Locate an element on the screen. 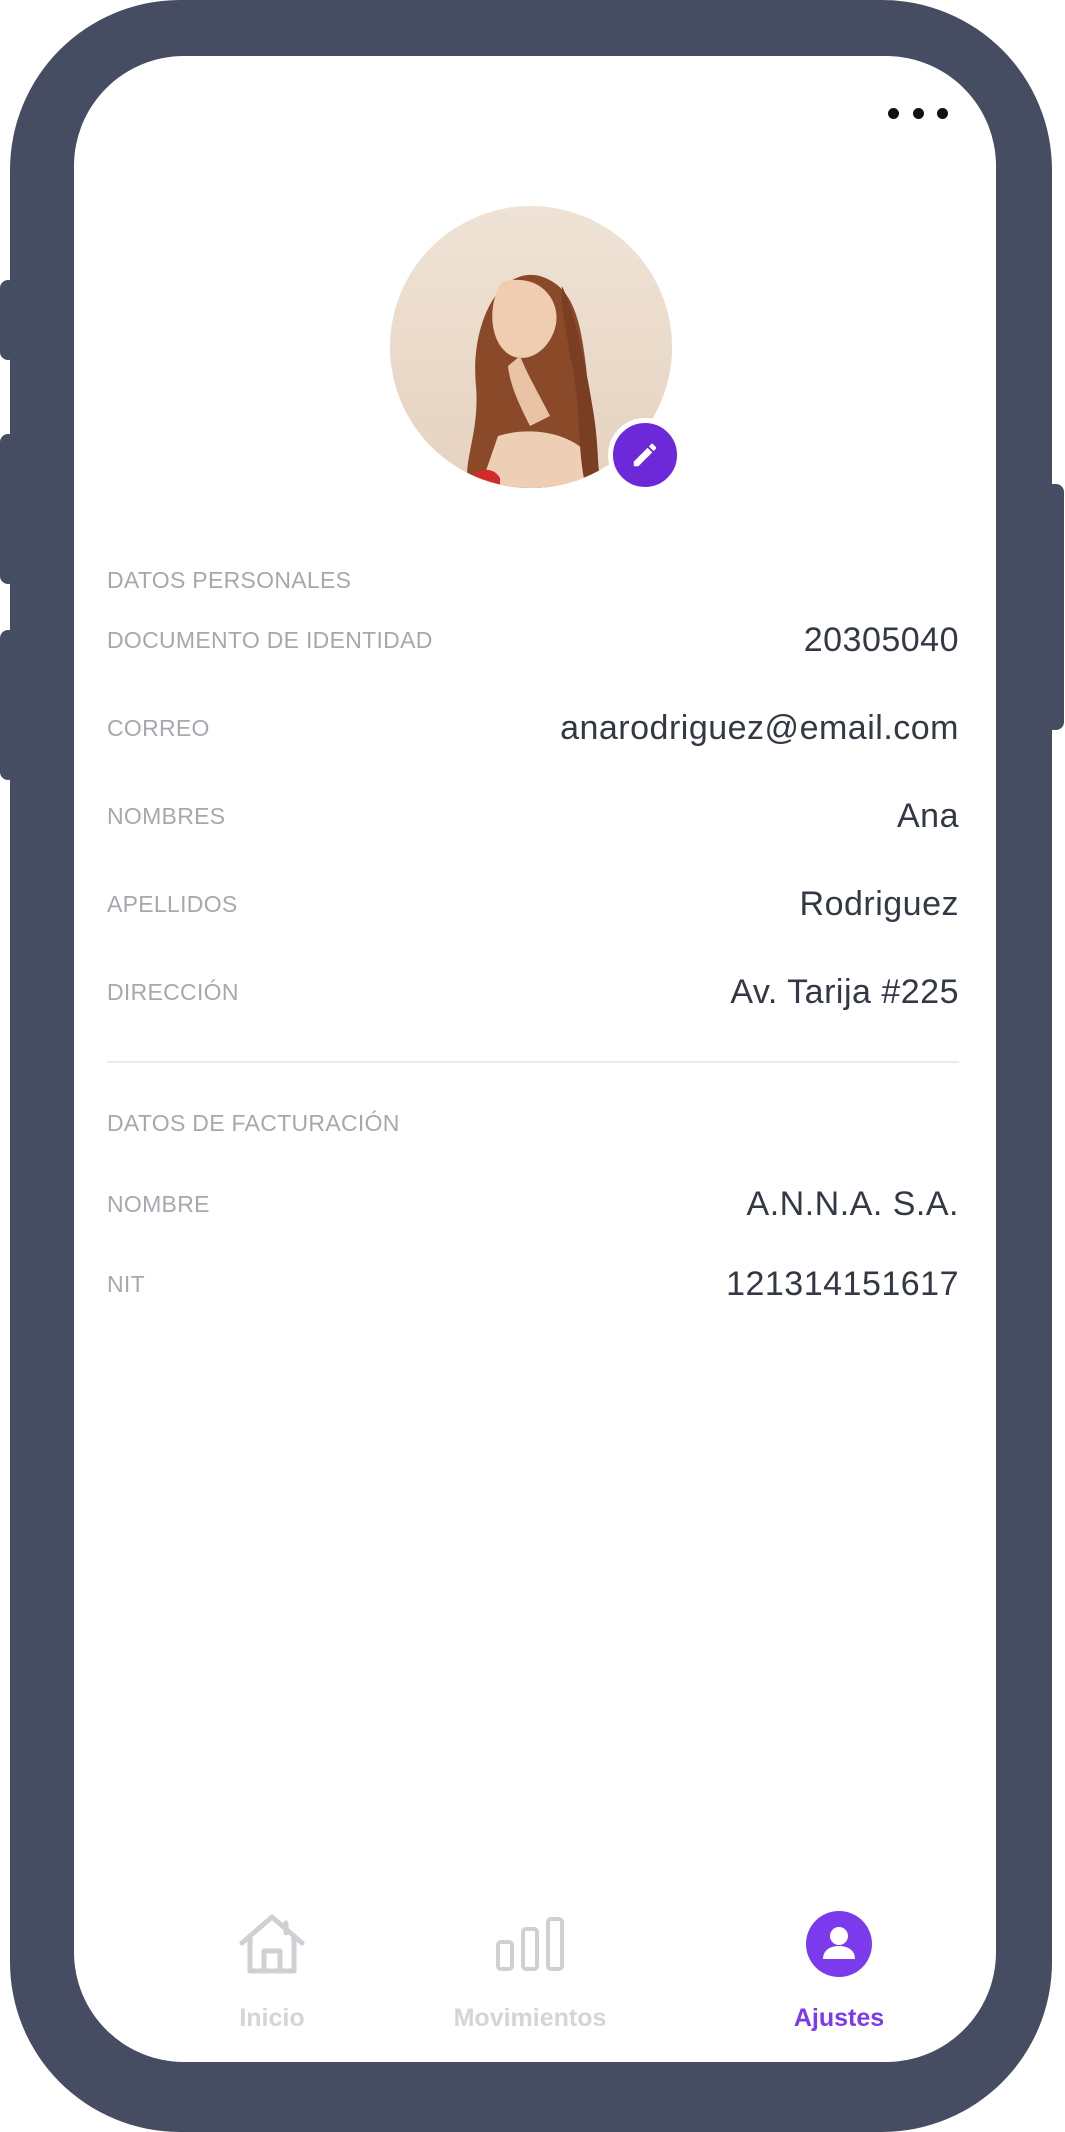  home-icon is located at coordinates (272, 1944).